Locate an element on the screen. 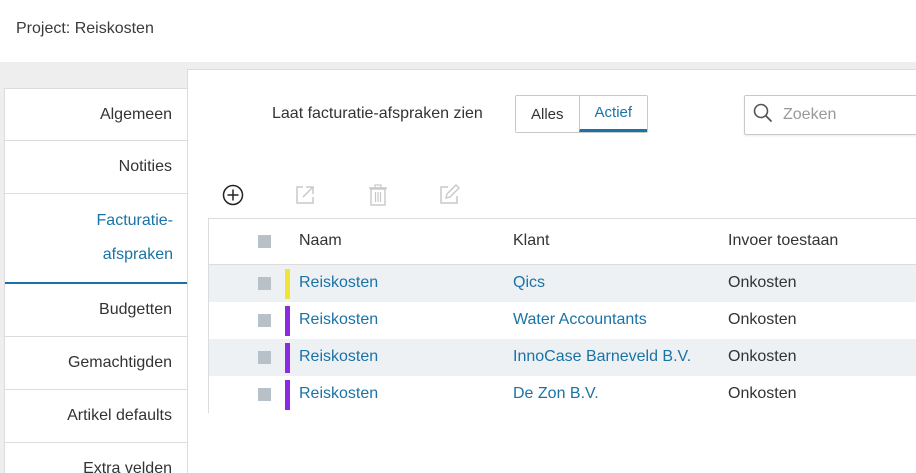 The image size is (916, 473). sidebar-item-algemeen: Algemeen is located at coordinates (96, 115).